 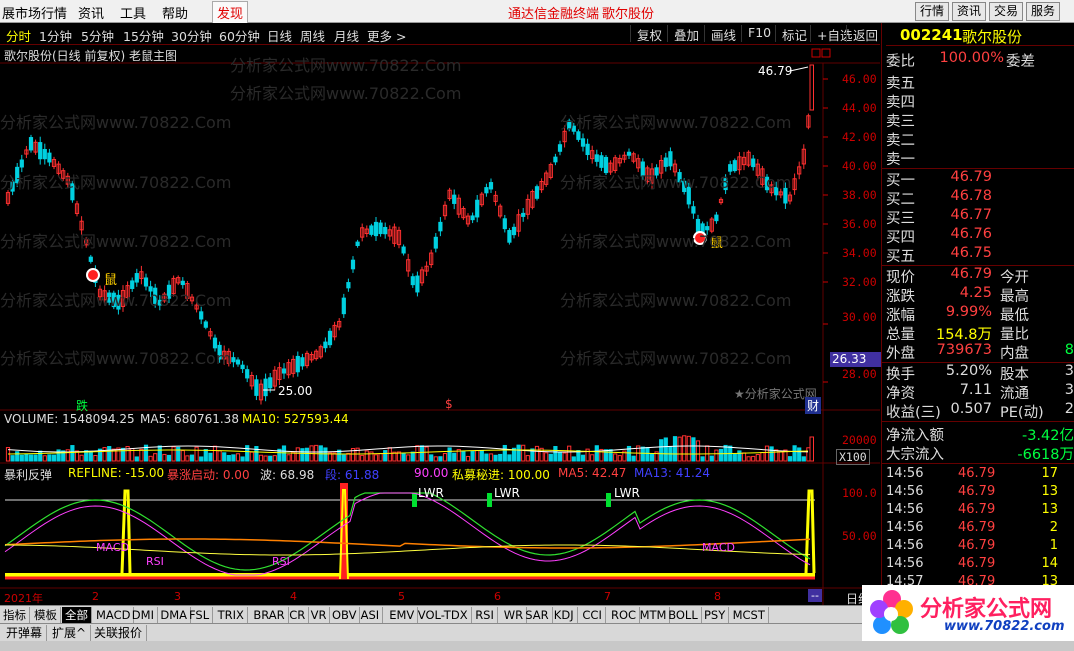 I want to click on tab-boll: BOLL, so click(x=683, y=615).